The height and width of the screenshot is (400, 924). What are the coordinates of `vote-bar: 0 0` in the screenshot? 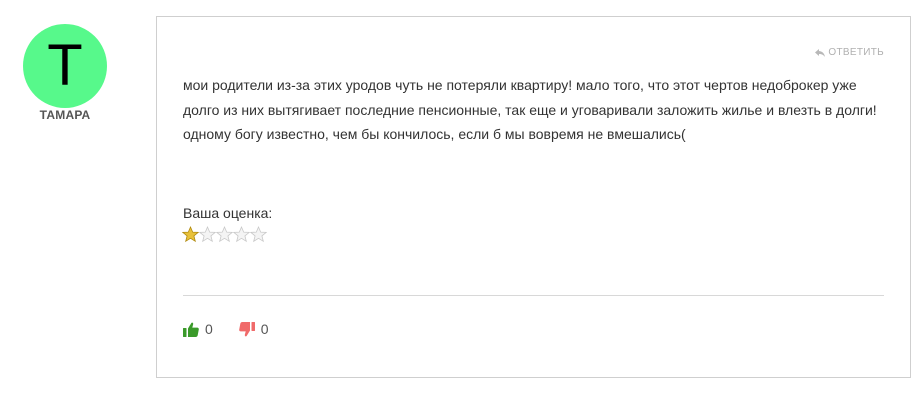 It's located at (226, 329).